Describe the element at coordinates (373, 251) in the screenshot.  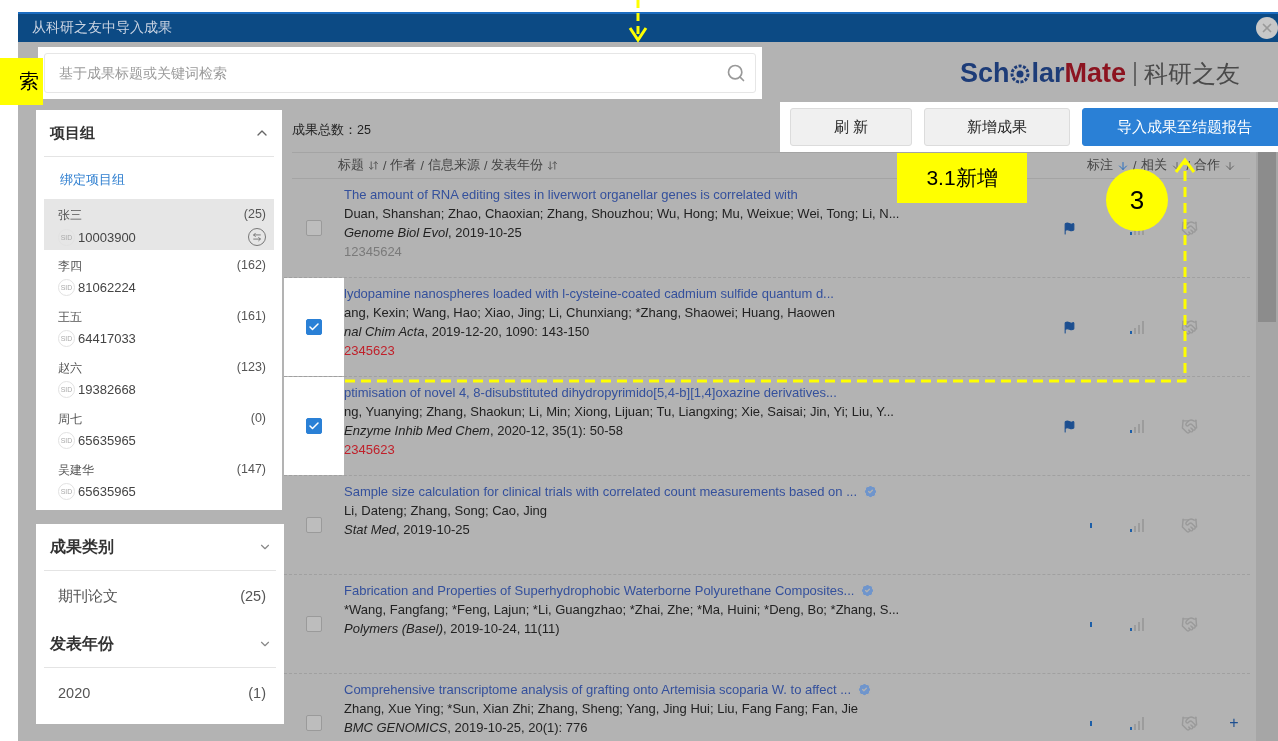
I see `record-code: 12345624` at that location.